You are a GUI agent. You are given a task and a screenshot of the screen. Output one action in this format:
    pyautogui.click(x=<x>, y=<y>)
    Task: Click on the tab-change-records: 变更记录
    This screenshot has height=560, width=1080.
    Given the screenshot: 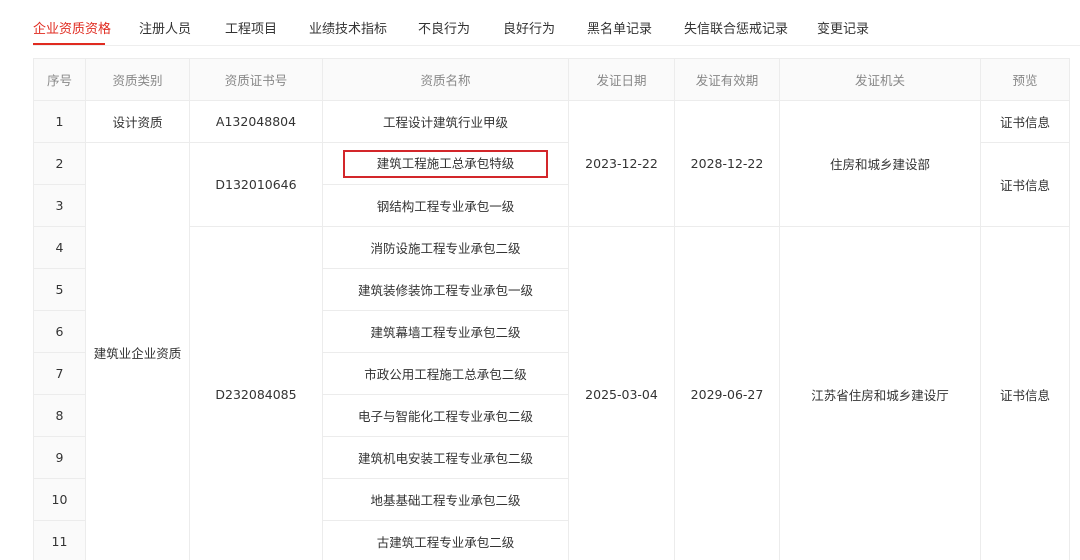 What is the action you would take?
    pyautogui.click(x=843, y=27)
    